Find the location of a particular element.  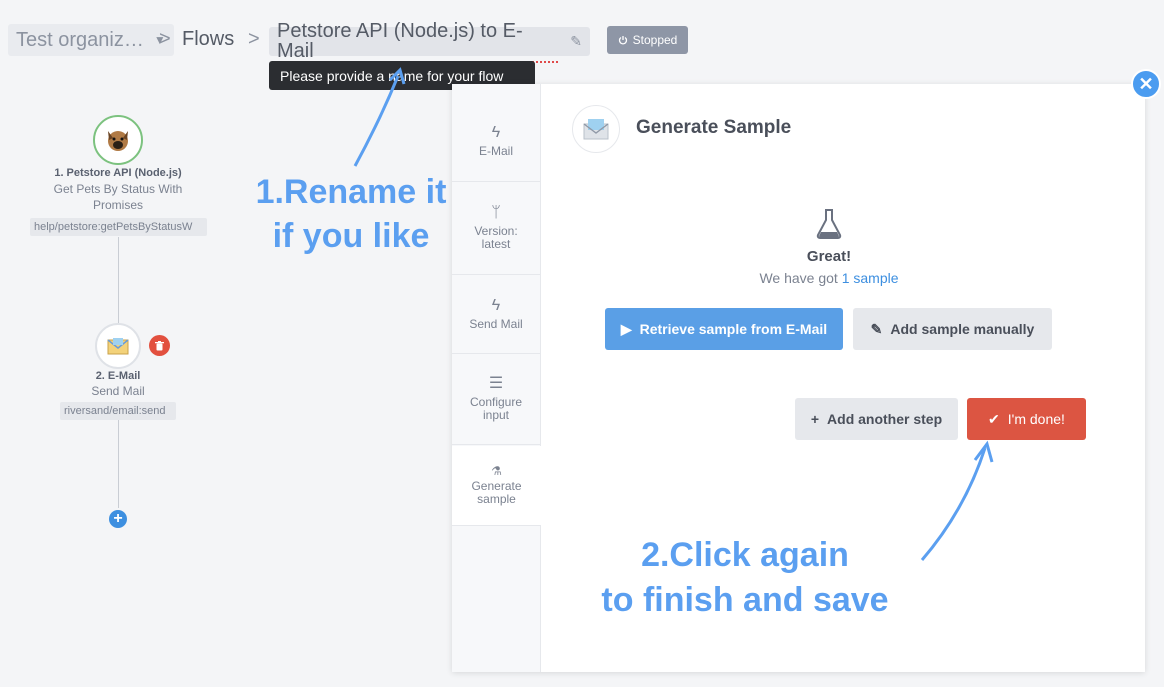

done-button: ✔ I'm done! is located at coordinates (1026, 419).